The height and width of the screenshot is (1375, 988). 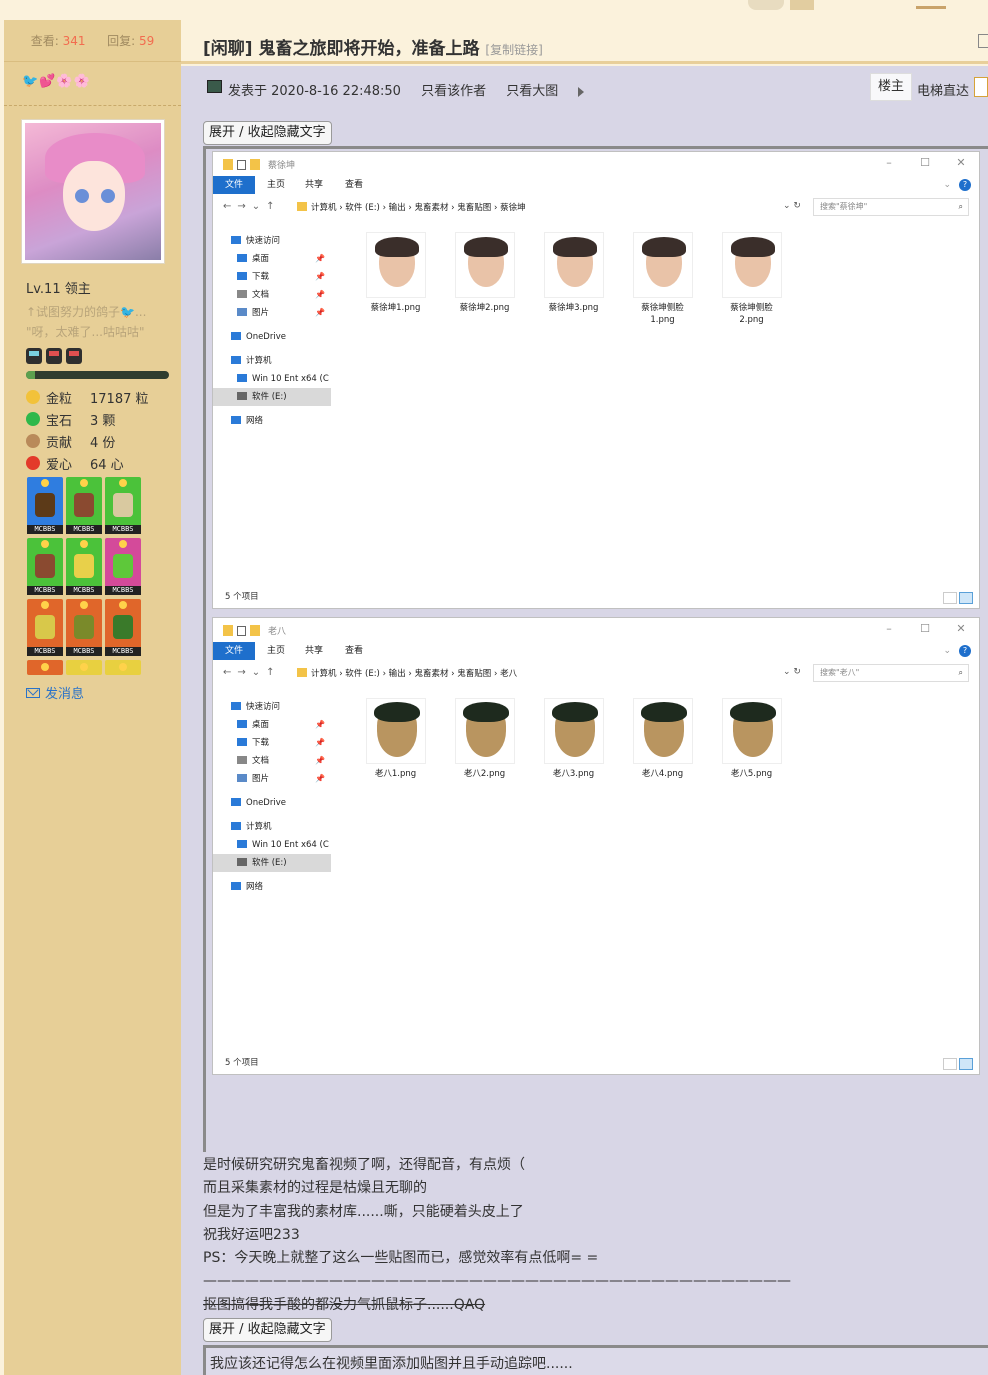 What do you see at coordinates (411, 207) in the screenshot?
I see `path-breadcrumb: 计算机 › 软件 (E:) › 输出 › 鬼畜素材 › 鬼畜贴图 › 蔡徐坤` at bounding box center [411, 207].